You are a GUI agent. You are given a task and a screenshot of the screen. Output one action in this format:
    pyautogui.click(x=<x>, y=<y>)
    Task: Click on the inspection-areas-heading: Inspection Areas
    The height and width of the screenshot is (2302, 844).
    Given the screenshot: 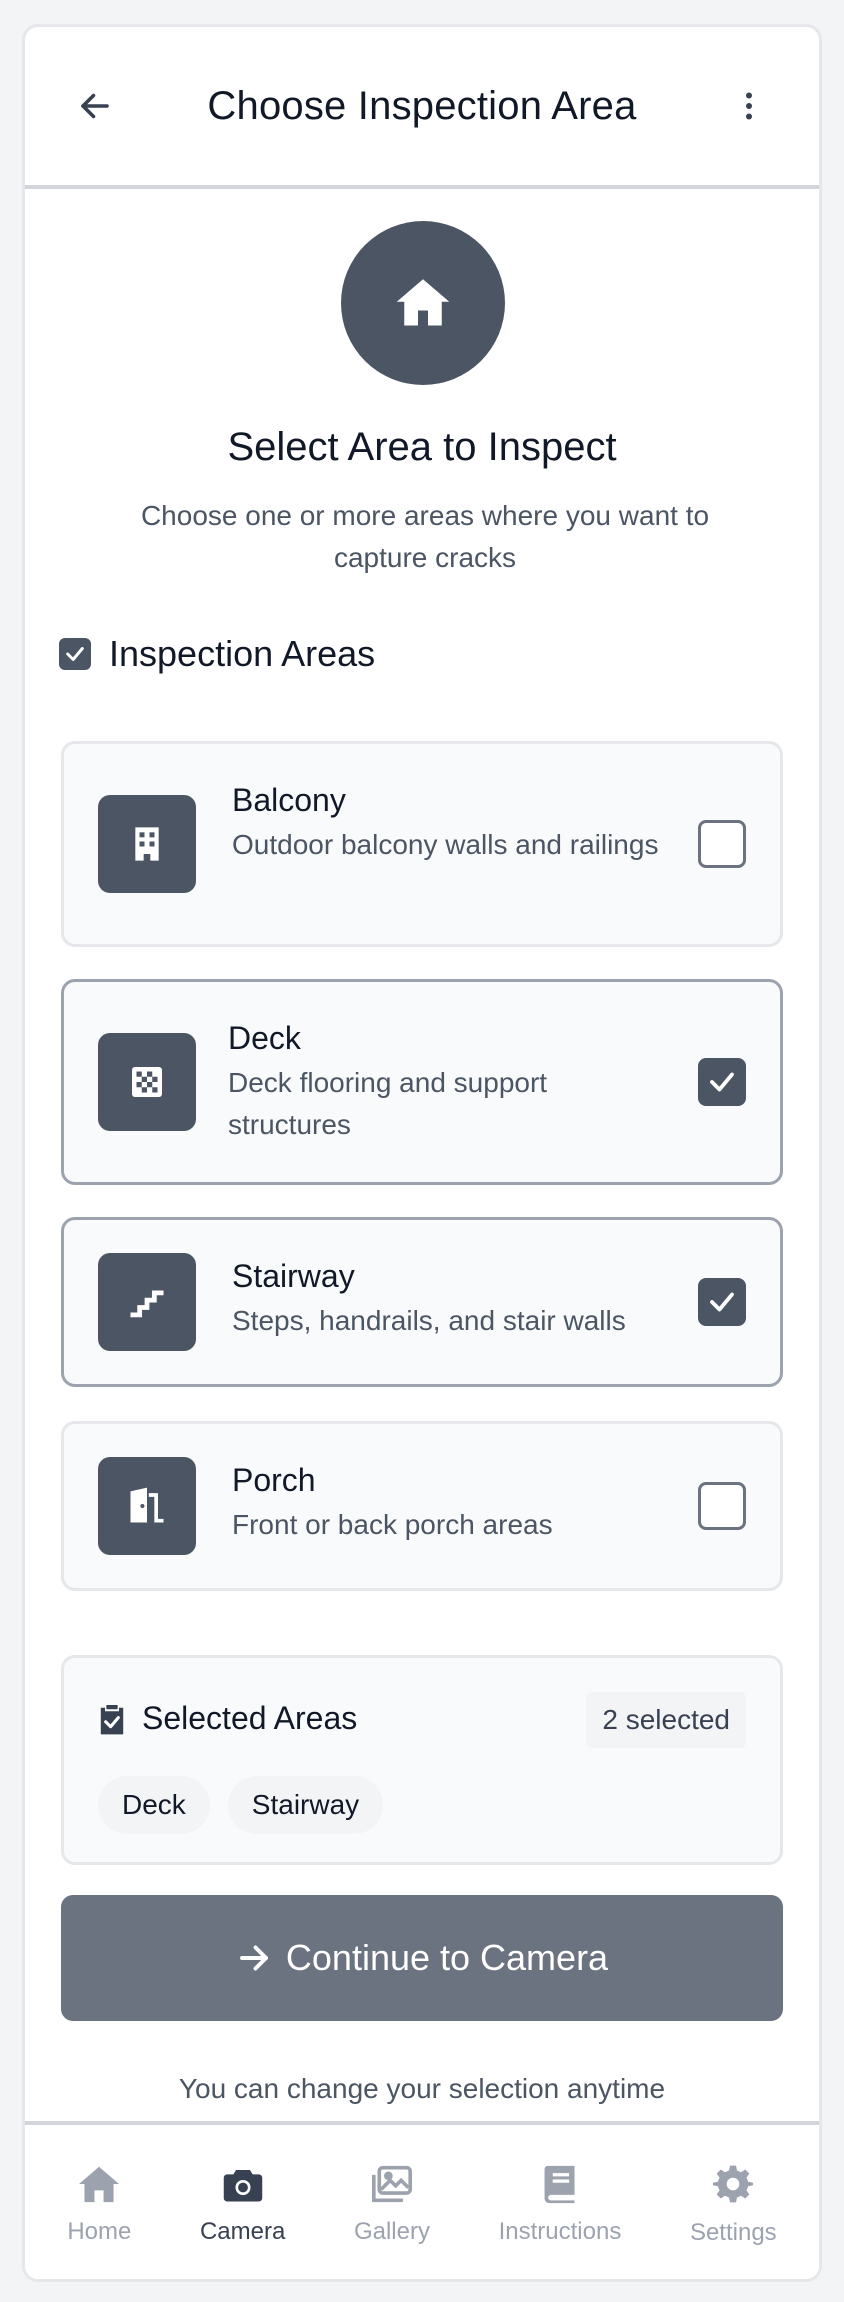 What is the action you would take?
    pyautogui.click(x=217, y=654)
    